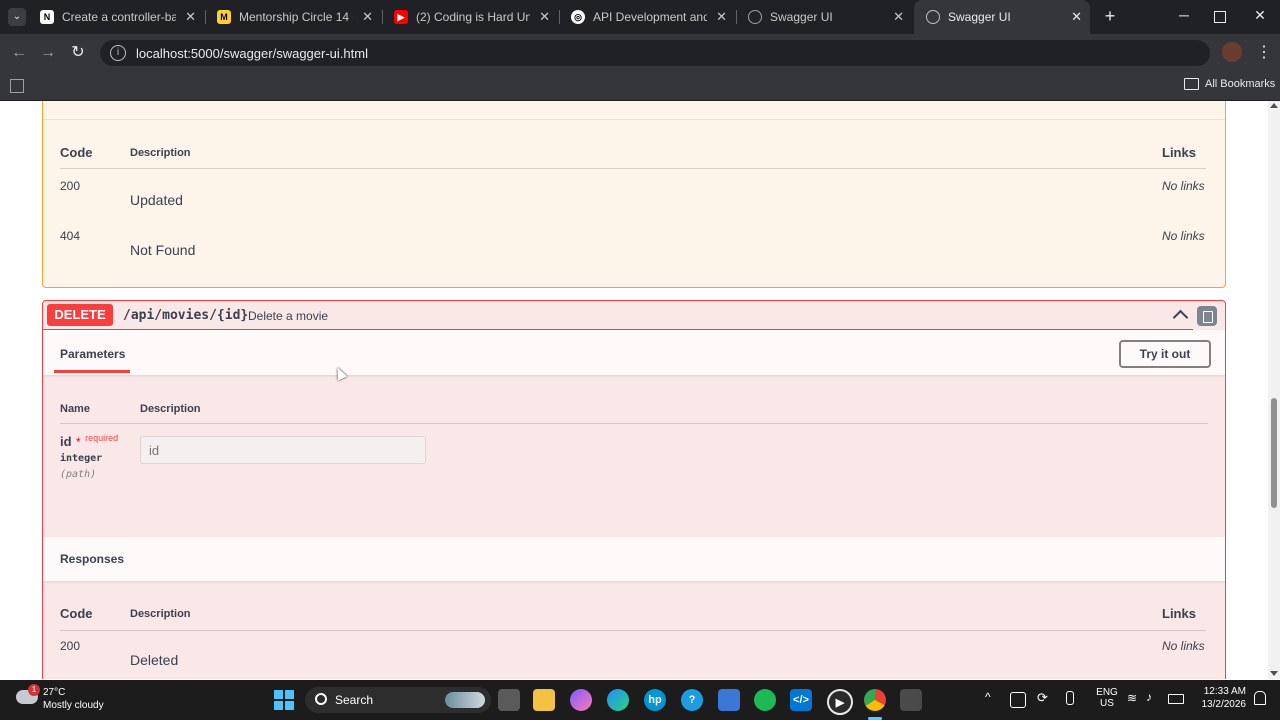  I want to click on site-info-icon: i, so click(118, 53).